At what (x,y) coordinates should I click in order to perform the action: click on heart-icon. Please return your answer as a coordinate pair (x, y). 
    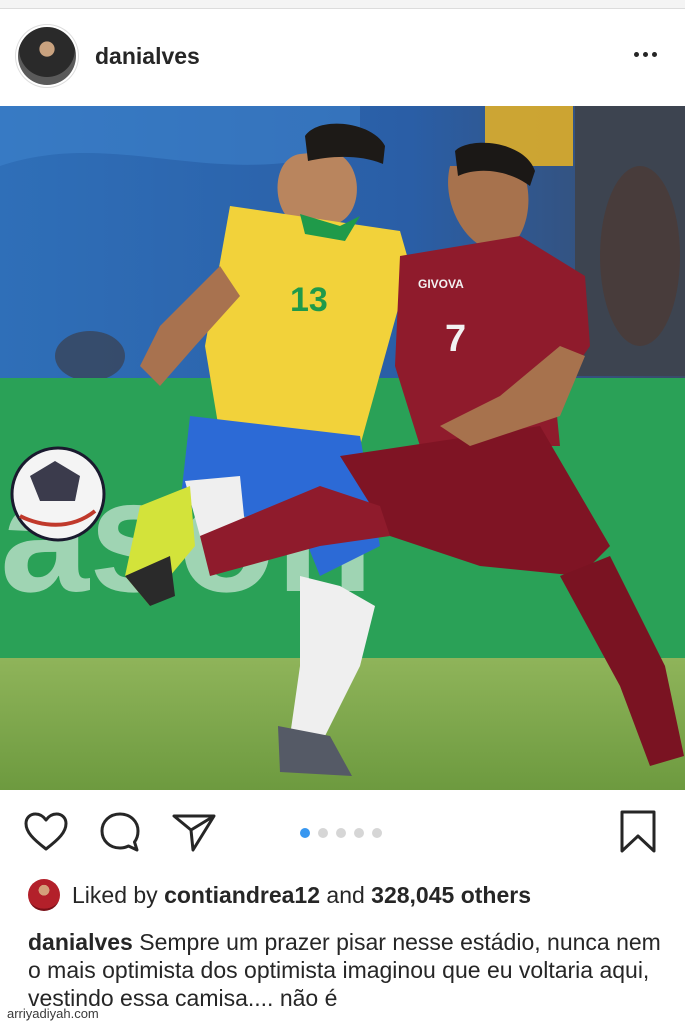
    Looking at the image, I should click on (46, 831).